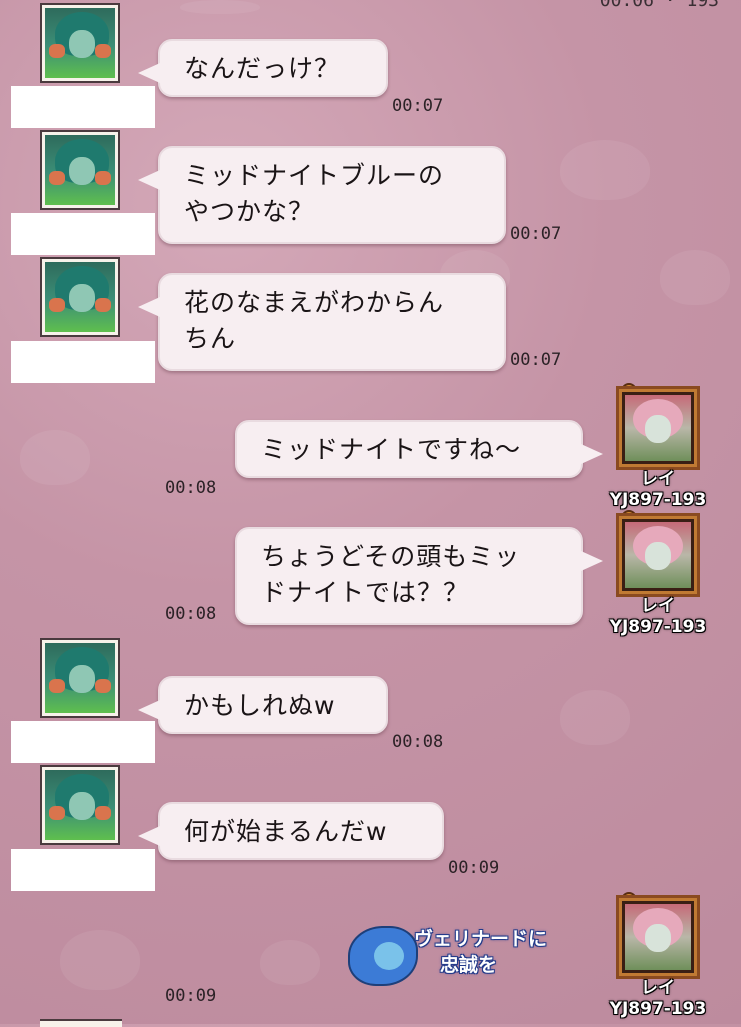 Image resolution: width=741 pixels, height=1027 pixels. I want to click on message-bubble: ミッドナイトブルーの やつかな？, so click(322, 195).